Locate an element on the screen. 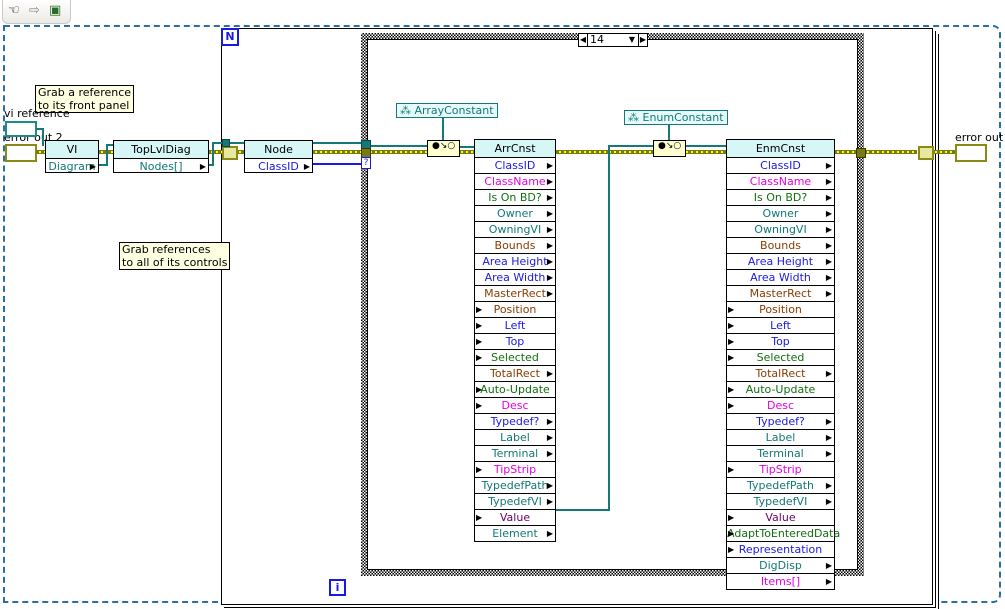 This screenshot has height=609, width=1005. error-in-control is located at coordinates (21, 153).